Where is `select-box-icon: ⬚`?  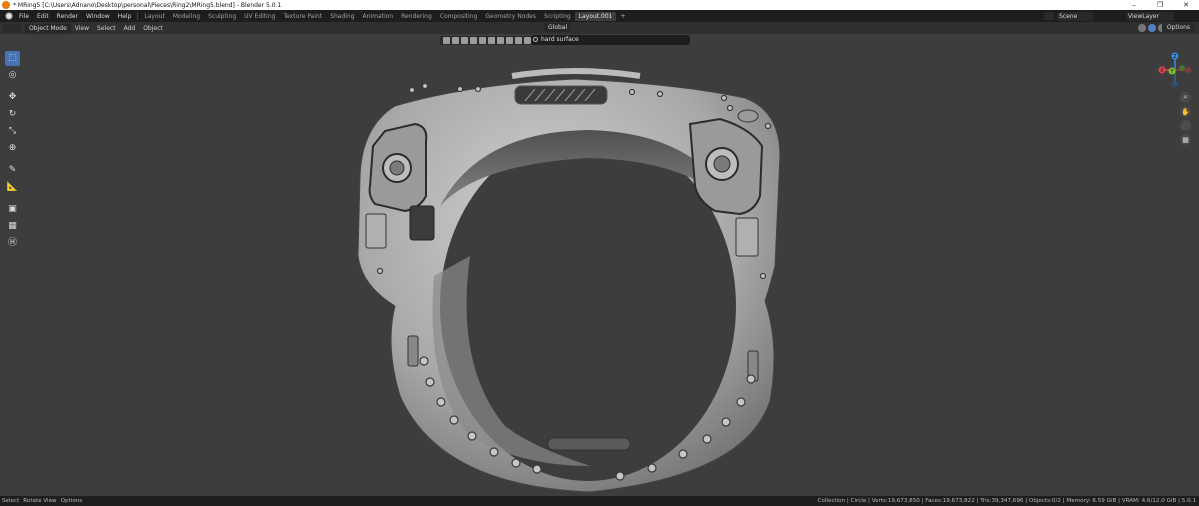 select-box-icon: ⬚ is located at coordinates (12, 58).